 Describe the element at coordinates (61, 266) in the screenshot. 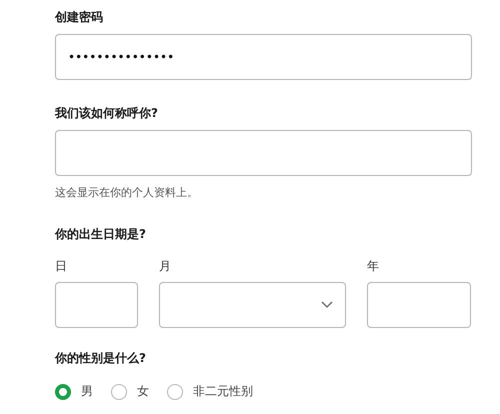

I see `field-label: 日` at that location.